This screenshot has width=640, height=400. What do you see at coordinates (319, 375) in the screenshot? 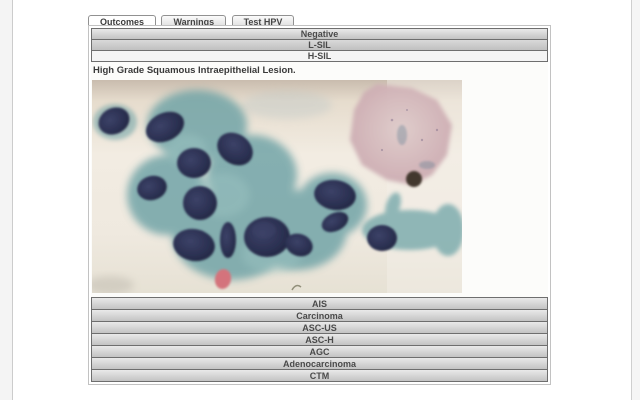
I see `accordion-item-ctm: CTM` at bounding box center [319, 375].